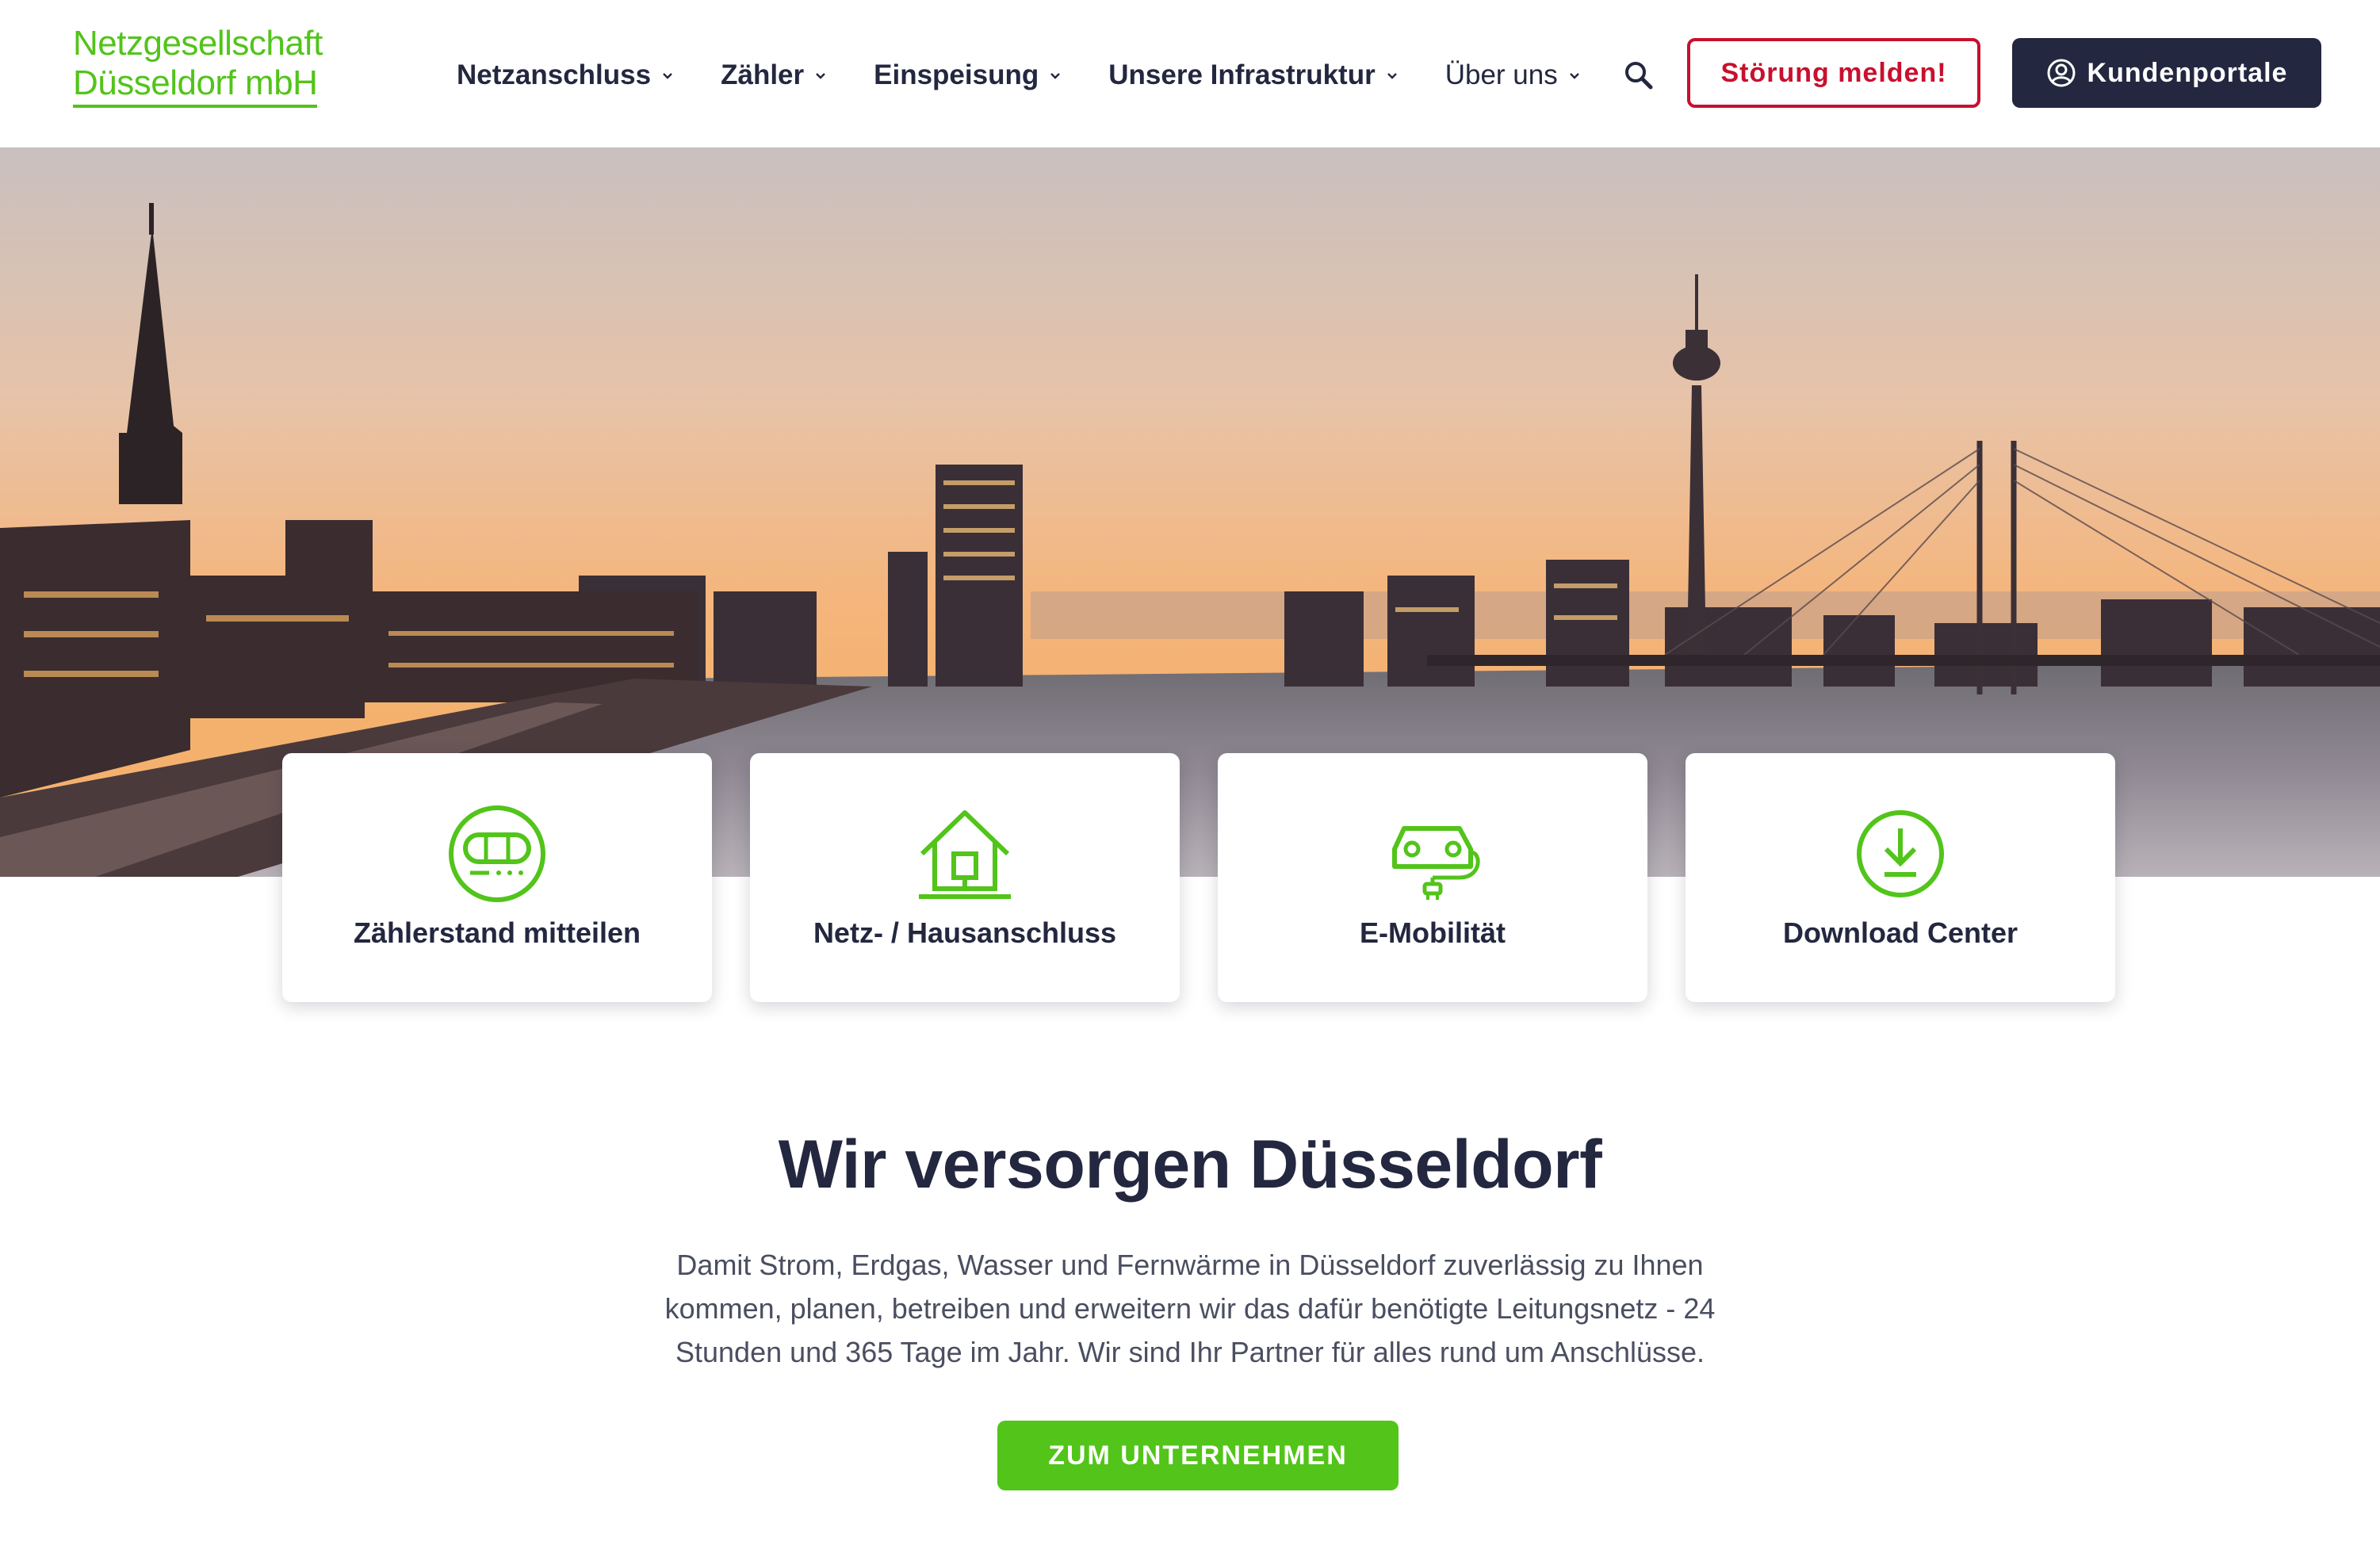 This screenshot has height=1557, width=2380. I want to click on e-car-icon, so click(1432, 854).